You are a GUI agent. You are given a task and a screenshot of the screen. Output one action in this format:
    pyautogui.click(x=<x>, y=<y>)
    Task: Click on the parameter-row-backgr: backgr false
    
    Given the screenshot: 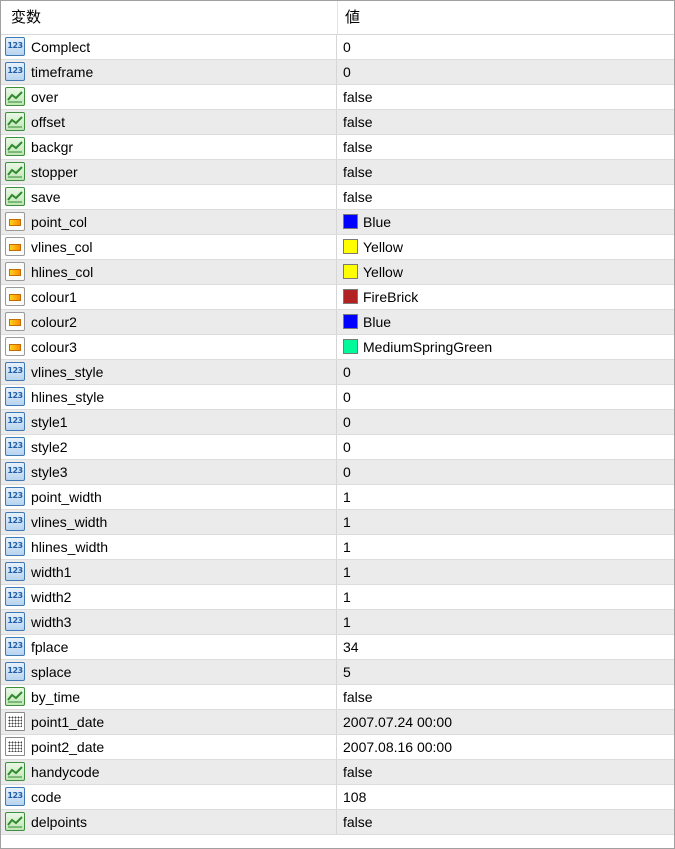 What is the action you would take?
    pyautogui.click(x=337, y=147)
    